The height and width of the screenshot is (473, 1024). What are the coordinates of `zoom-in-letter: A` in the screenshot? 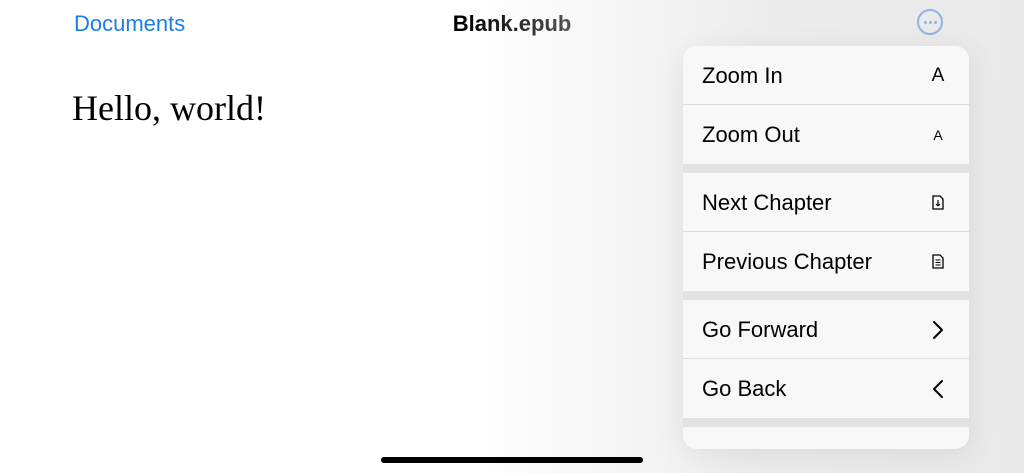 It's located at (938, 75).